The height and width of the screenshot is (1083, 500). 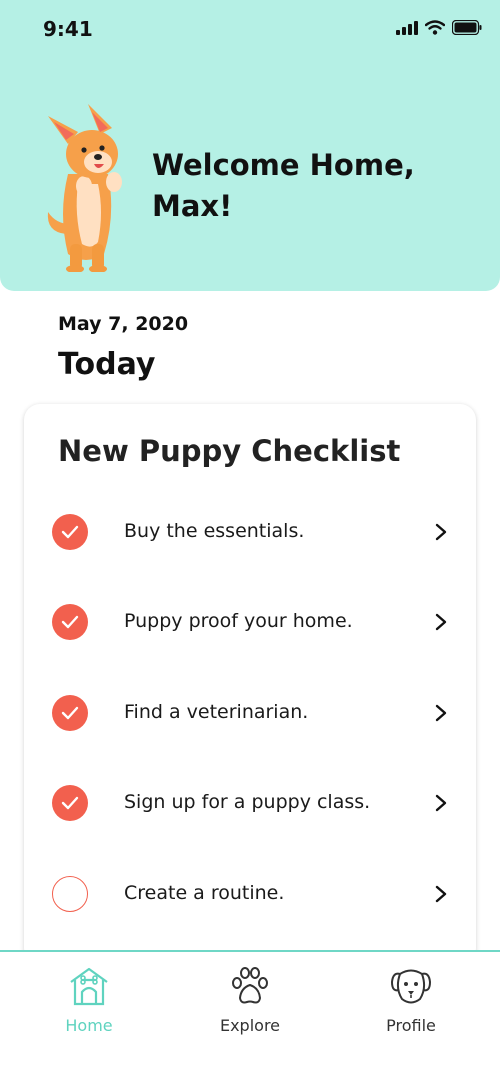 What do you see at coordinates (411, 1025) in the screenshot?
I see `tab-label: Profile` at bounding box center [411, 1025].